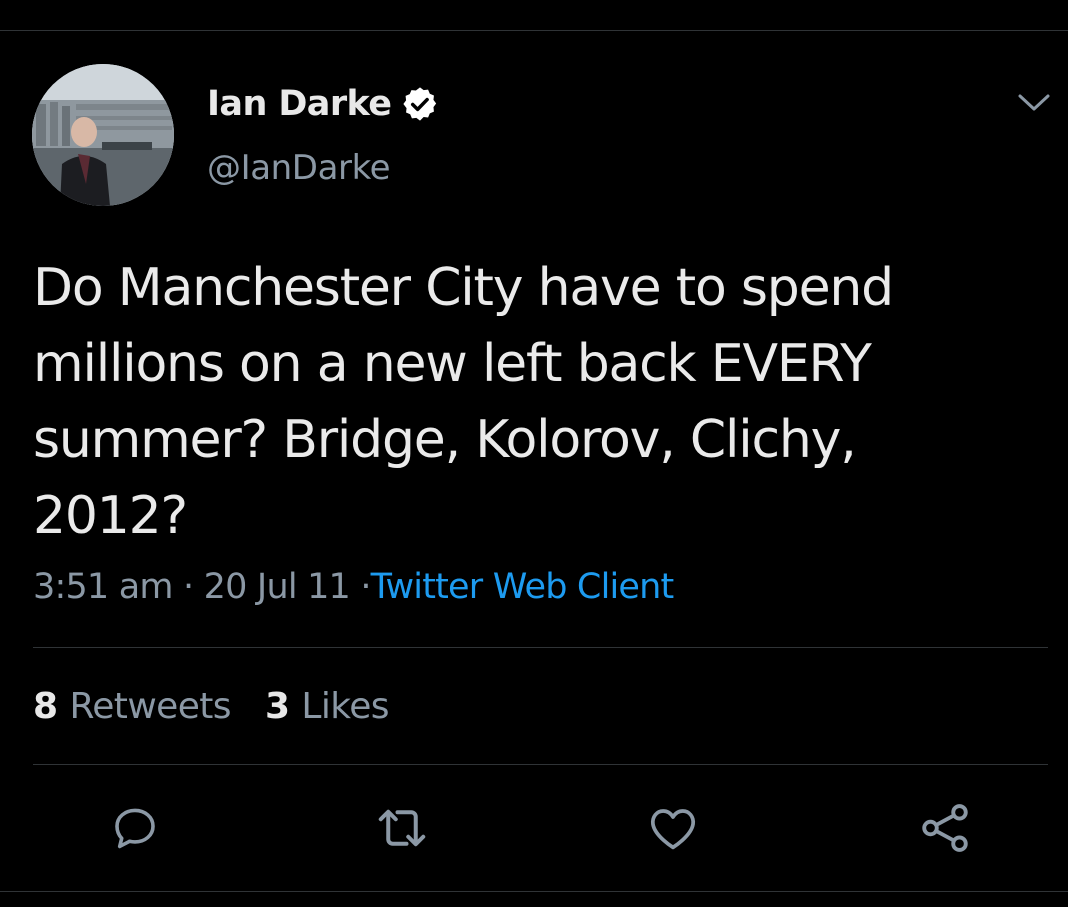  I want to click on author-name-row: Ian Darke, so click(323, 104).